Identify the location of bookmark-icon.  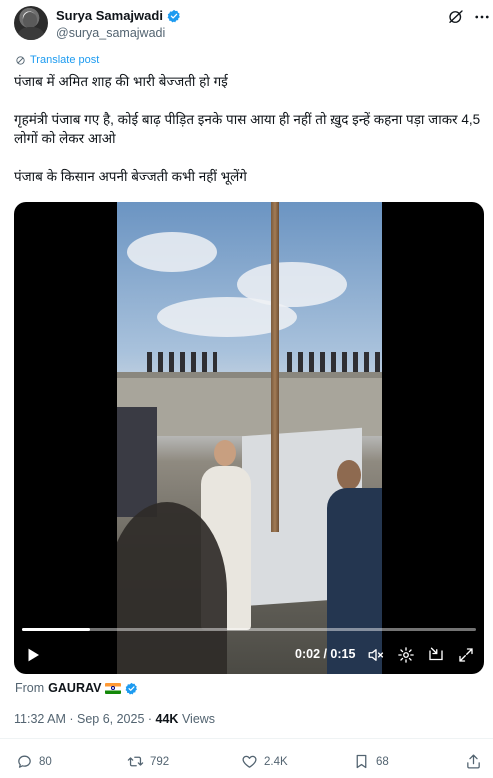
(361, 761).